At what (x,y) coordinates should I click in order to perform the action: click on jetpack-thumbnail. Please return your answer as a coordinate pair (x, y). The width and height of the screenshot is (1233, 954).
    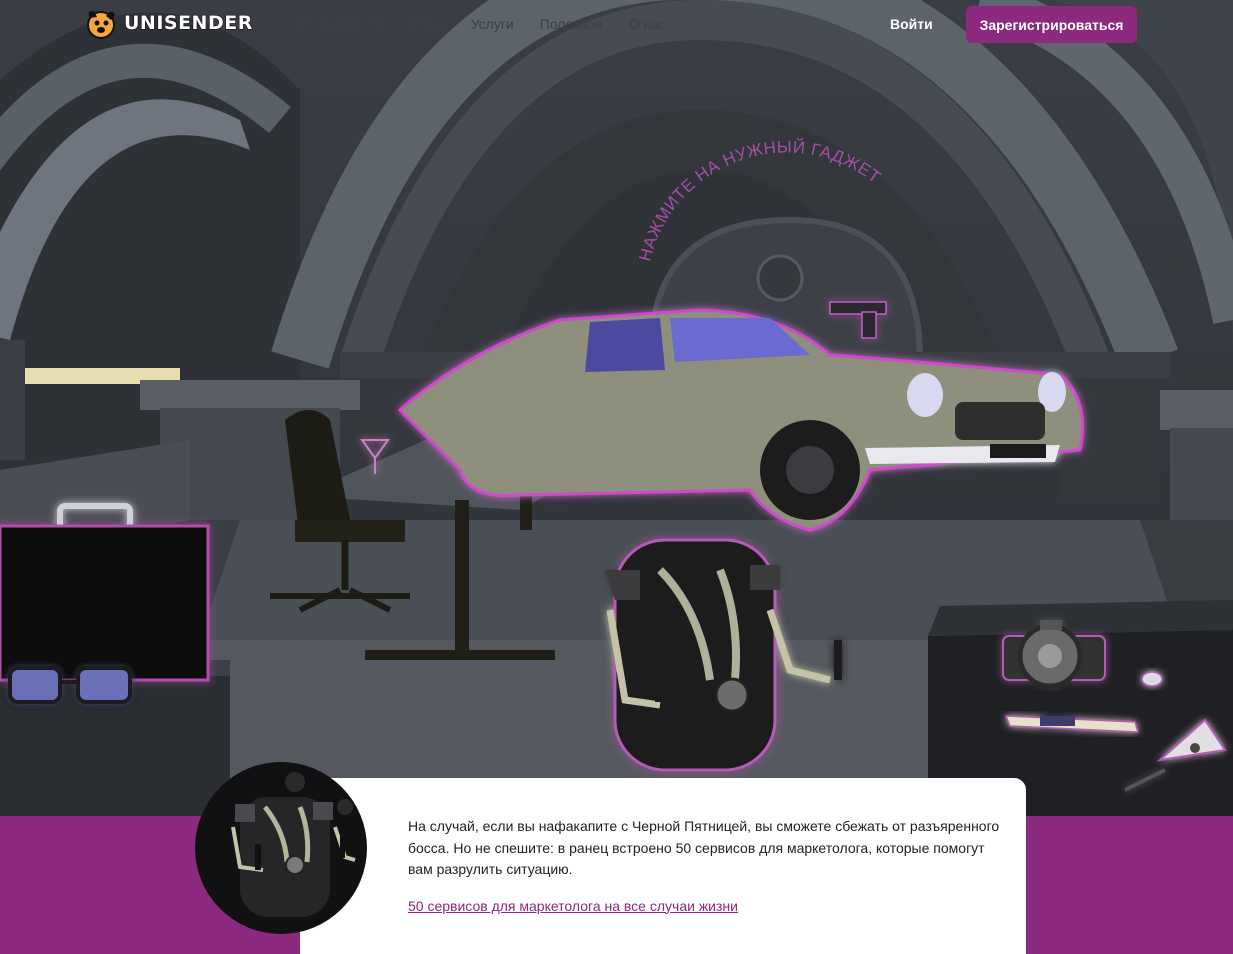
    Looking at the image, I should click on (281, 848).